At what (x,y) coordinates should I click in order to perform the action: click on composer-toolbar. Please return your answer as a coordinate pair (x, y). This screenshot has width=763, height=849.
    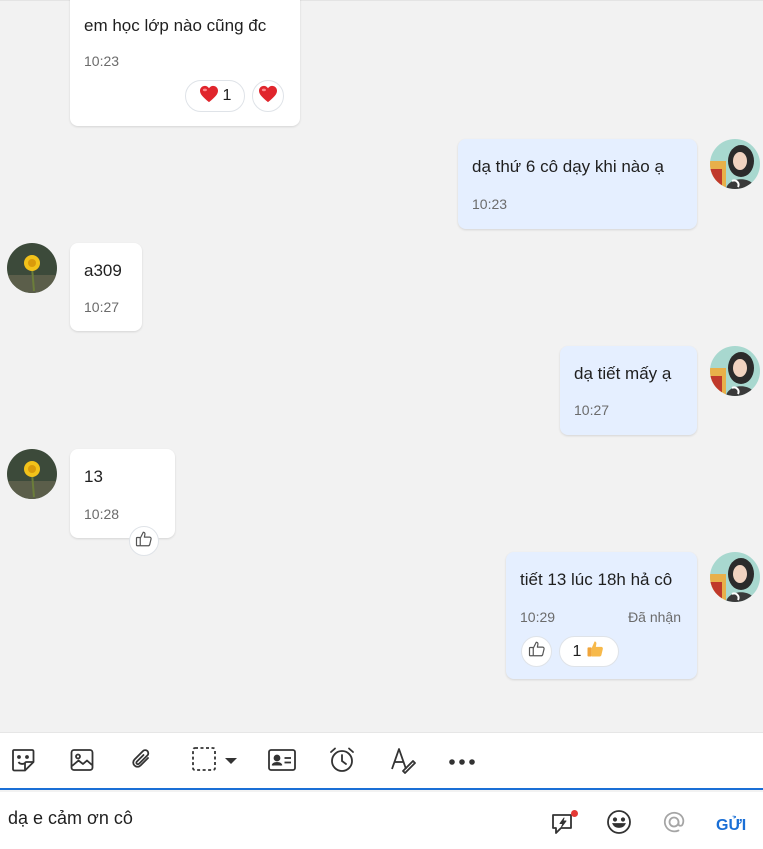
    Looking at the image, I should click on (381, 761).